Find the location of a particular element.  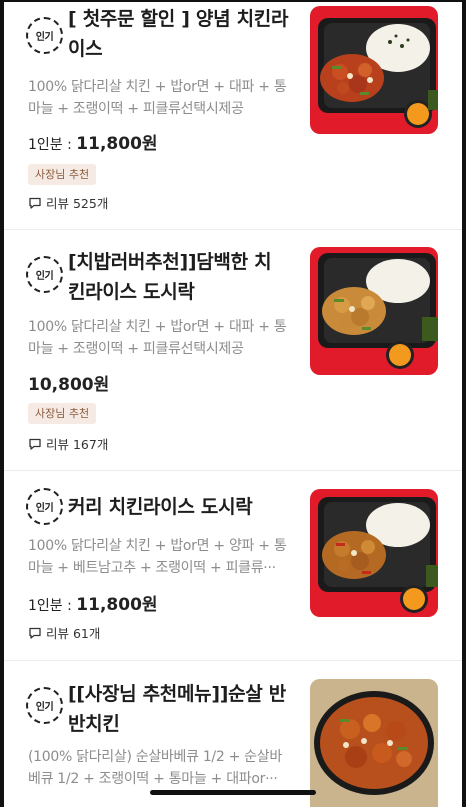

review-count: 리뷰 525개 is located at coordinates (68, 202).